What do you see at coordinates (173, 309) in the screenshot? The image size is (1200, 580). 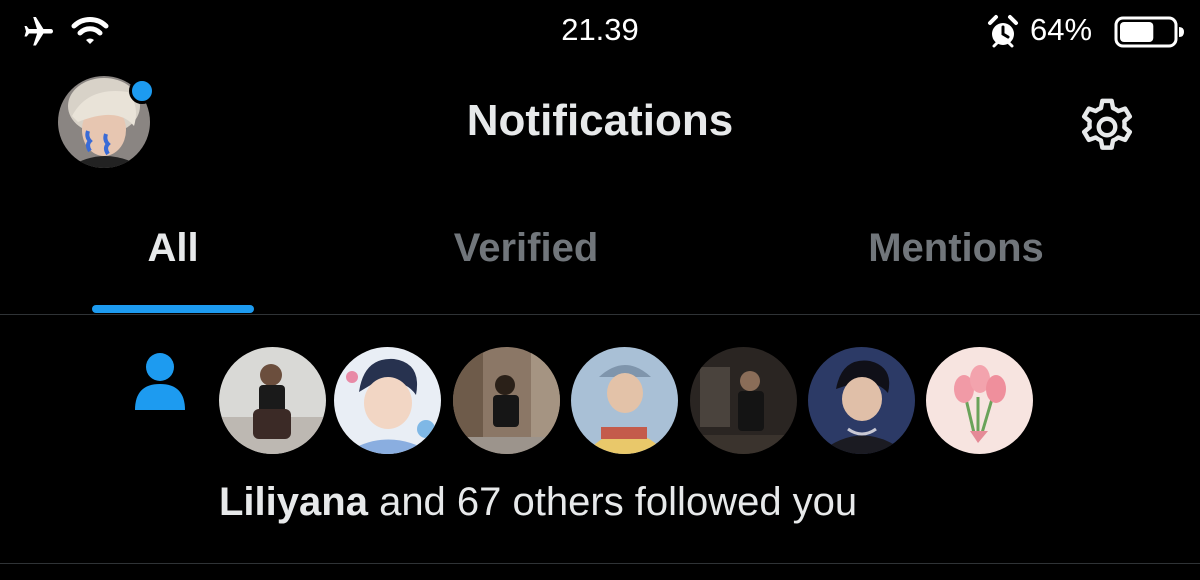 I see `active-tab-indicator` at bounding box center [173, 309].